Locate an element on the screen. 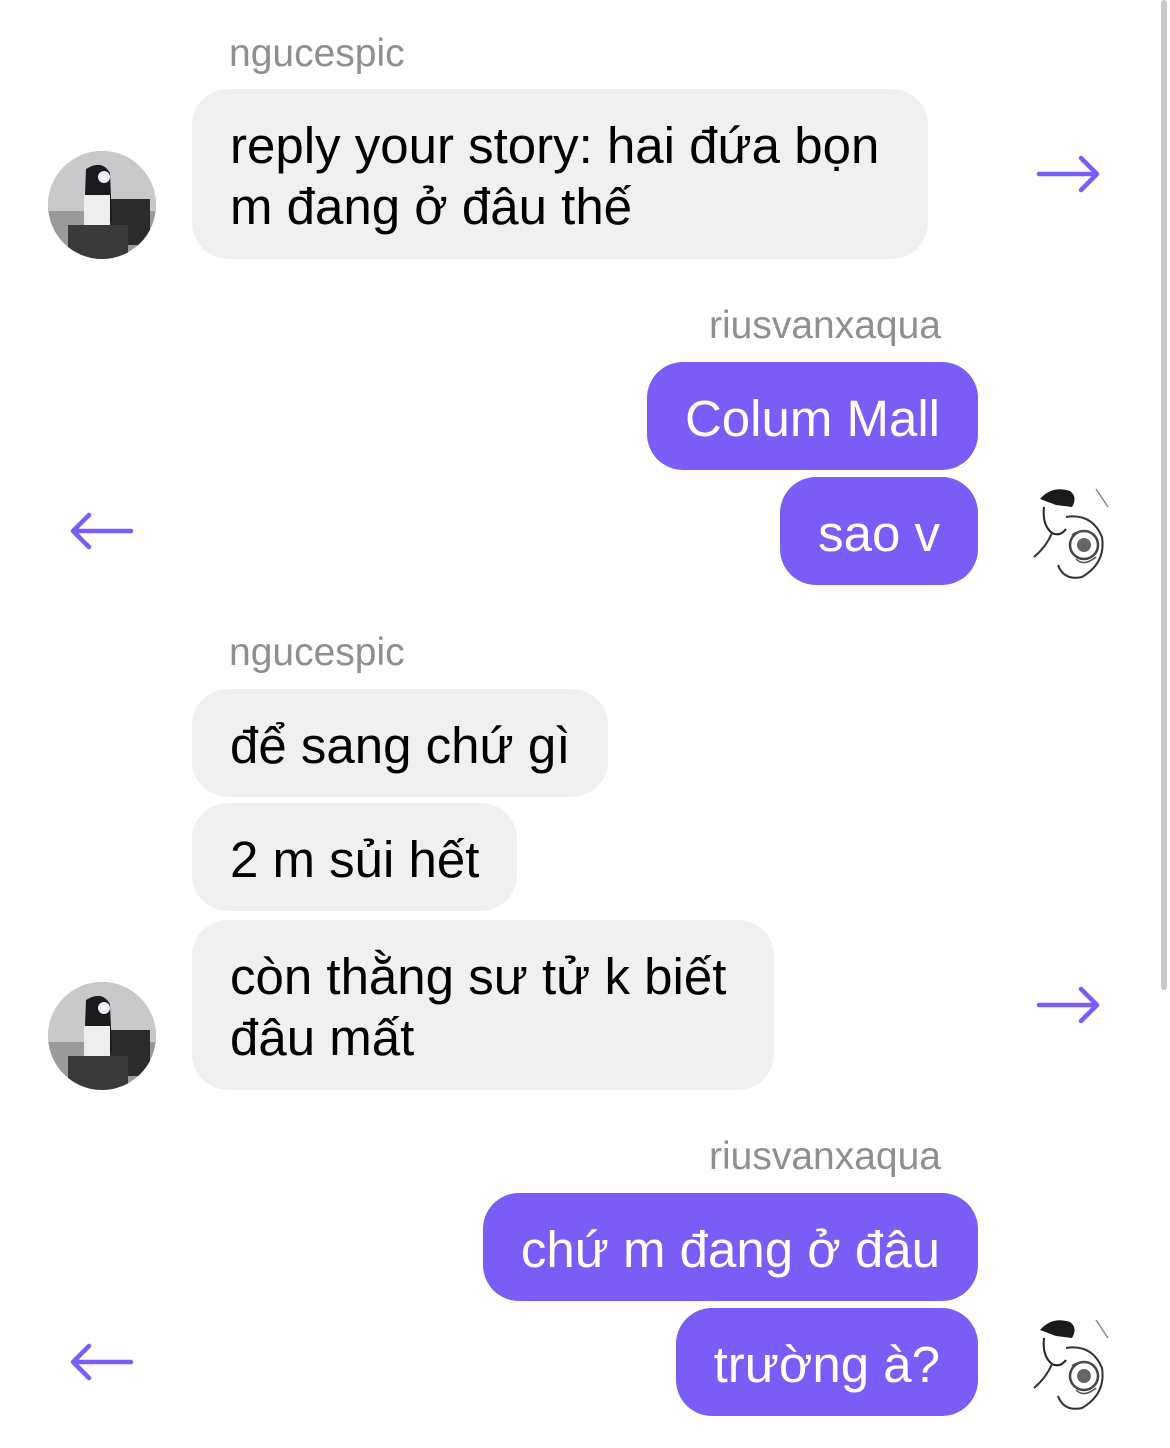  message-bubble: chứ m đang ở đâu is located at coordinates (730, 1247).